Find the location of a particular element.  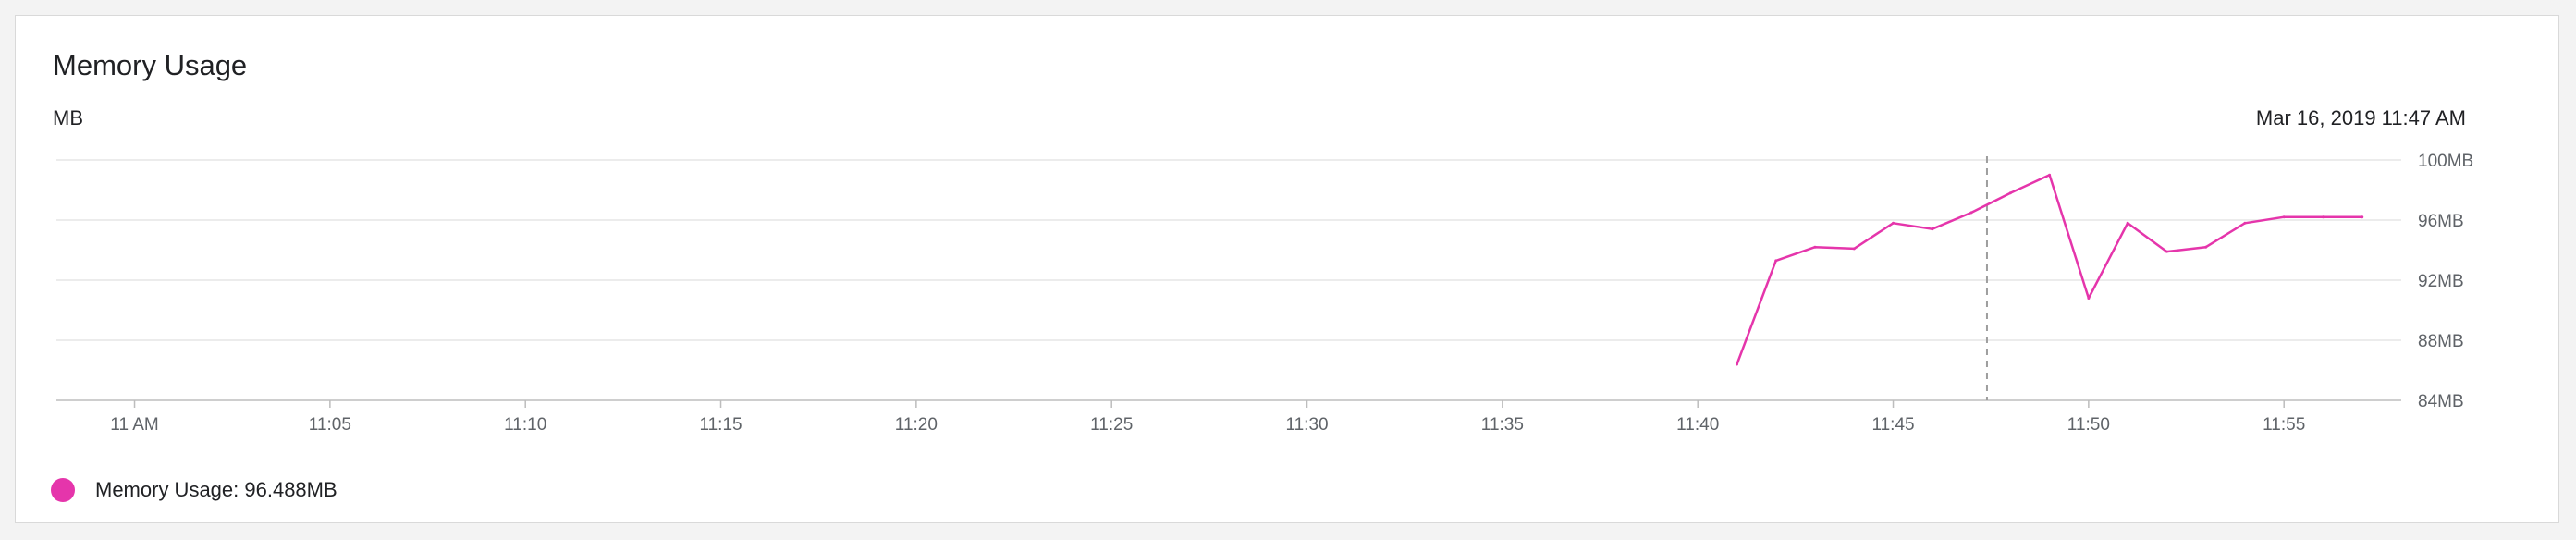

x-tick-label: 11 AM is located at coordinates (134, 425).